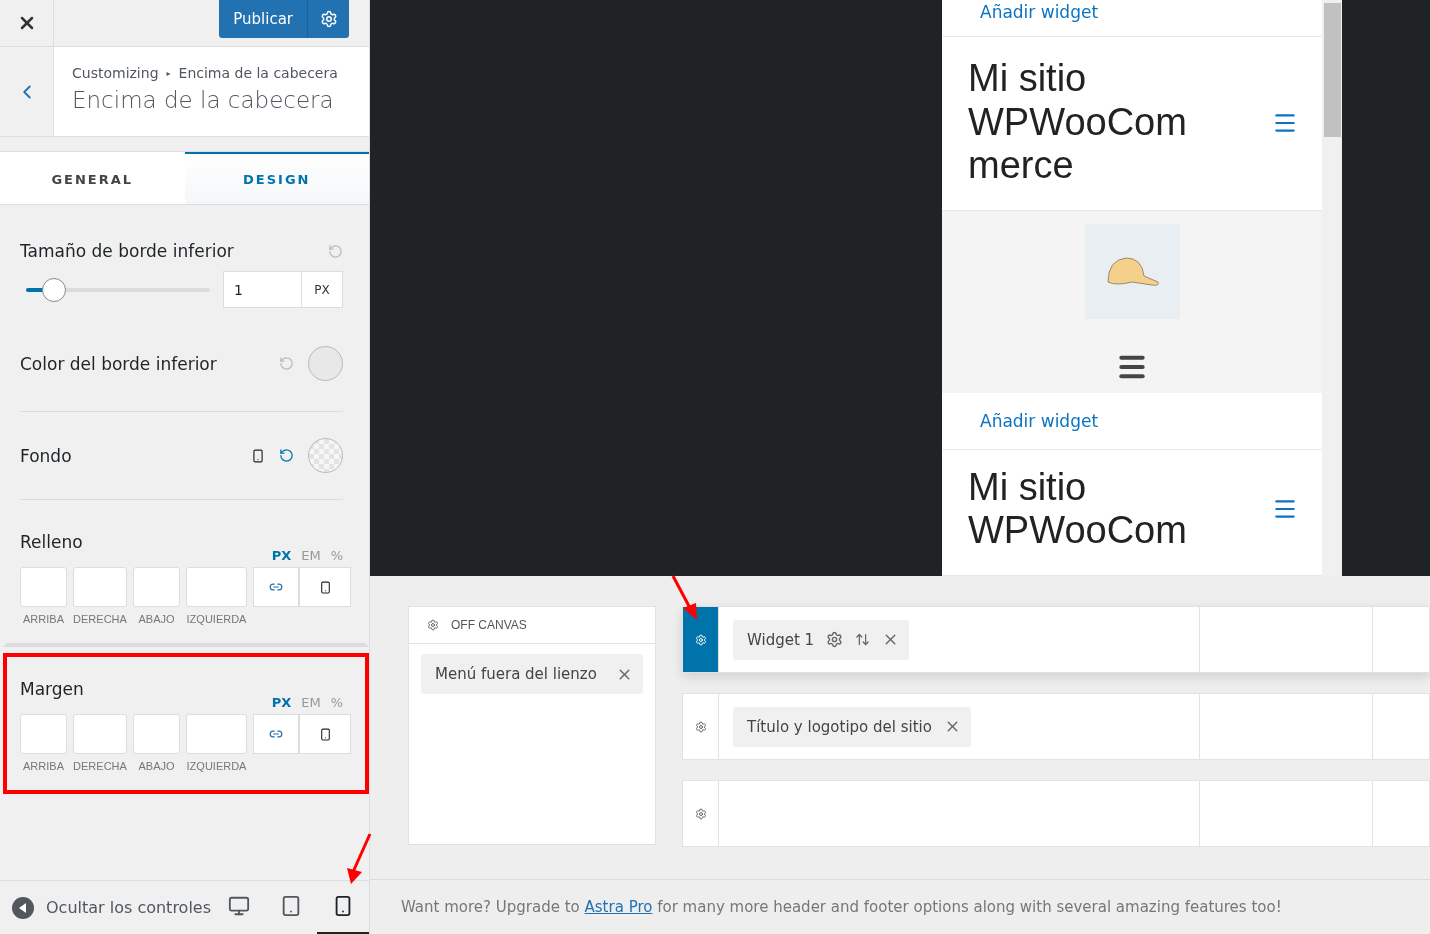 The image size is (1430, 934). What do you see at coordinates (1056, 813) in the screenshot?
I see `builder-row` at bounding box center [1056, 813].